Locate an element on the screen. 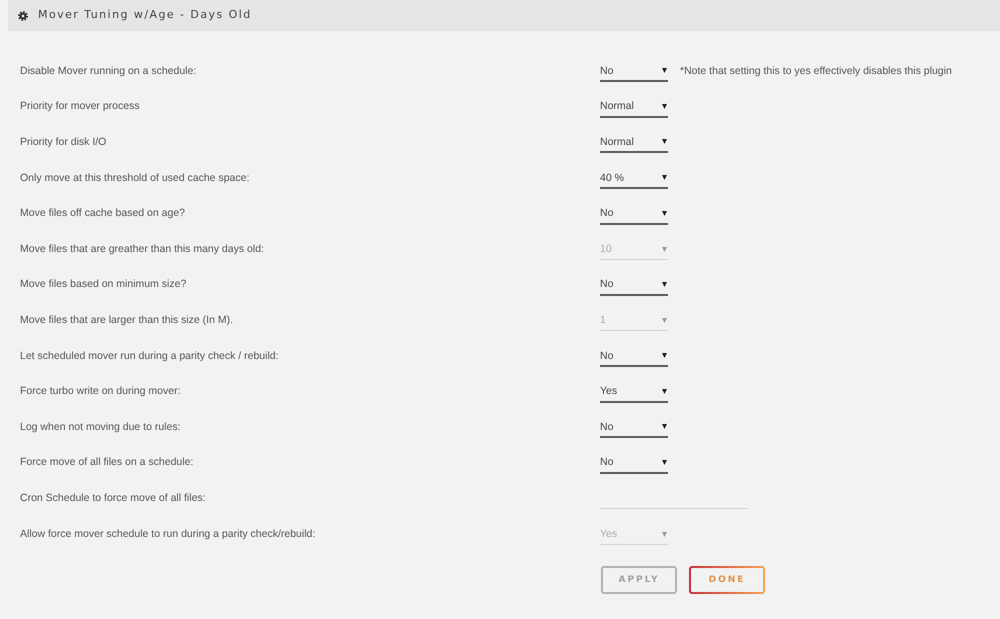 The width and height of the screenshot is (1000, 619). setting-label: Move files based on minimum size? is located at coordinates (104, 284).